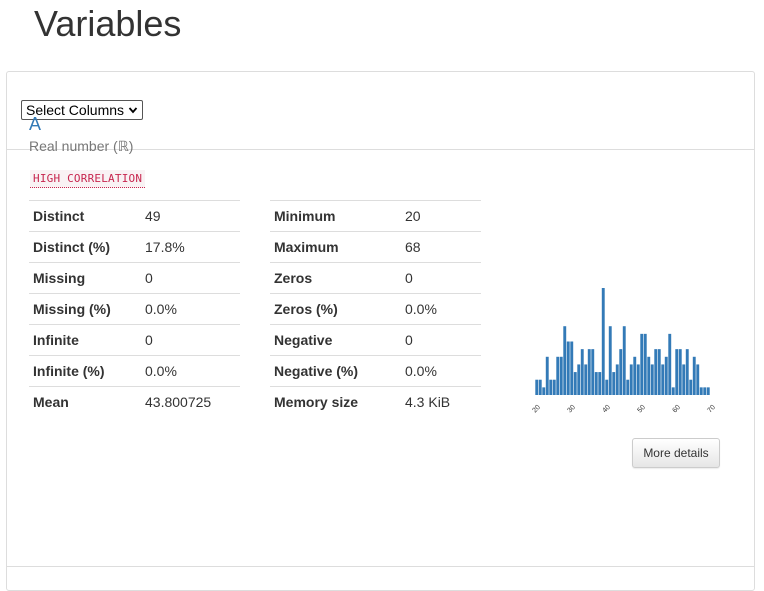  Describe the element at coordinates (335, 371) in the screenshot. I see `stat-label: Negative (%)` at that location.